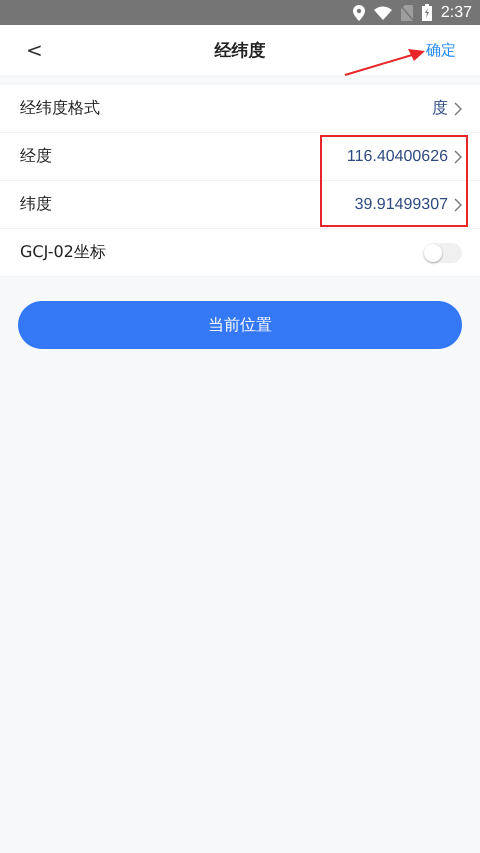  What do you see at coordinates (401, 205) in the screenshot?
I see `row-value: 39.91499307` at bounding box center [401, 205].